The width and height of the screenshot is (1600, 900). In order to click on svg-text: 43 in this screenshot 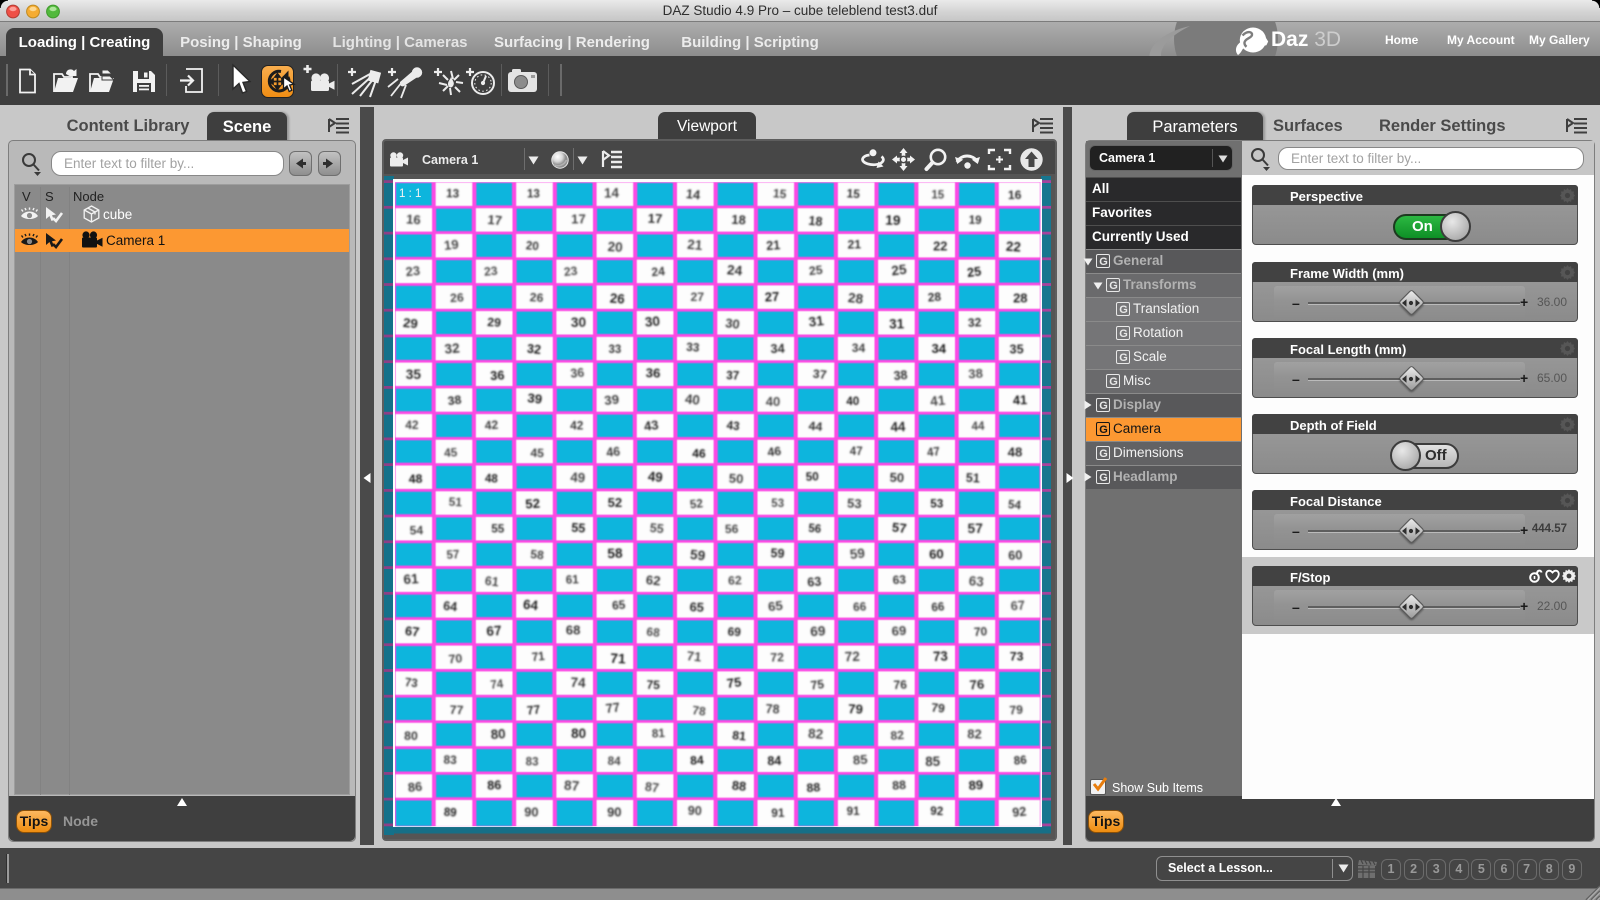, I will do `click(651, 425)`.